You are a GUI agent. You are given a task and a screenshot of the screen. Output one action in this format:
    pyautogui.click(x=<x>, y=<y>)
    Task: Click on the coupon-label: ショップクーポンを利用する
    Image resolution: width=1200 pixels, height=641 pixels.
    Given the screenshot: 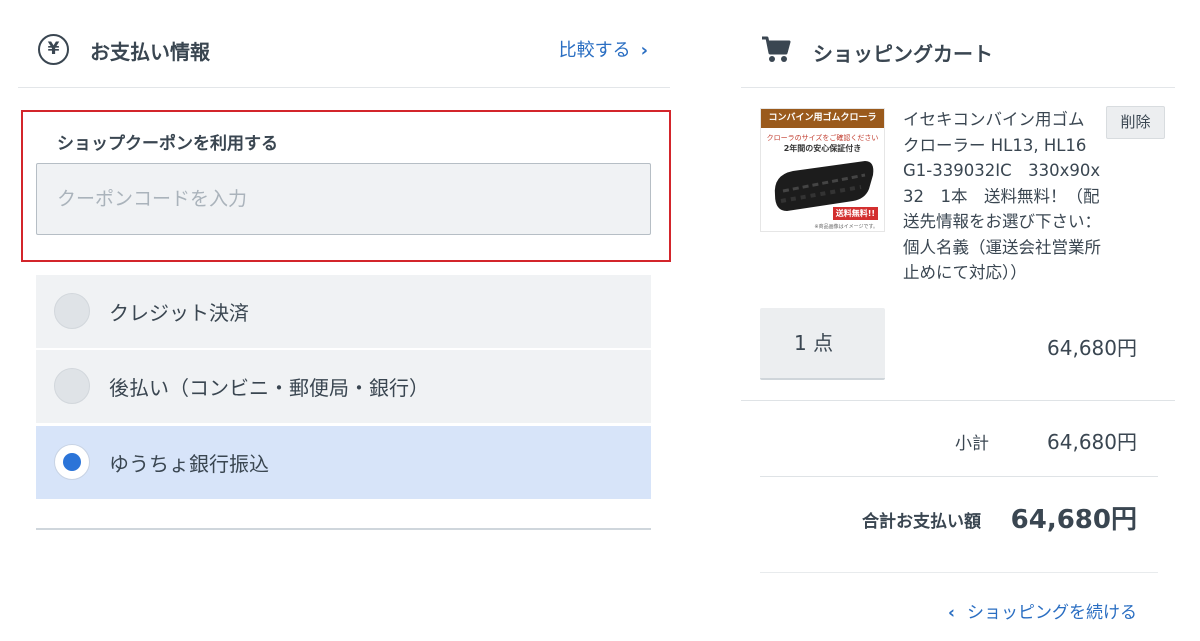 What is the action you would take?
    pyautogui.click(x=167, y=144)
    